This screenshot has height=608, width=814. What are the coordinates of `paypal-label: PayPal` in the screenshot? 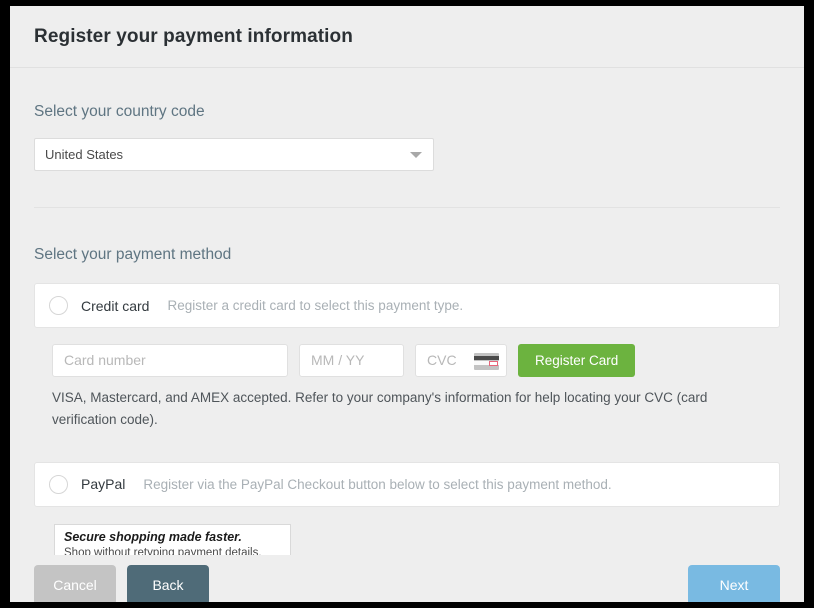 It's located at (103, 484).